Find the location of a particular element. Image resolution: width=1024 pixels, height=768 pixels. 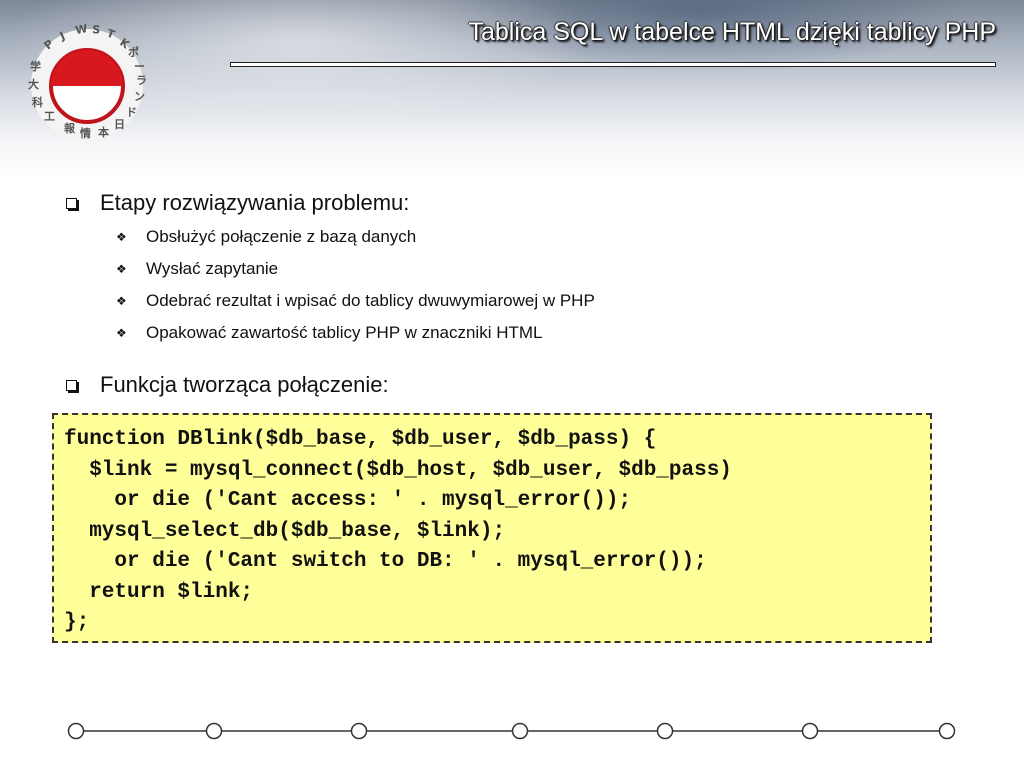

code-line: }; is located at coordinates (77, 622).